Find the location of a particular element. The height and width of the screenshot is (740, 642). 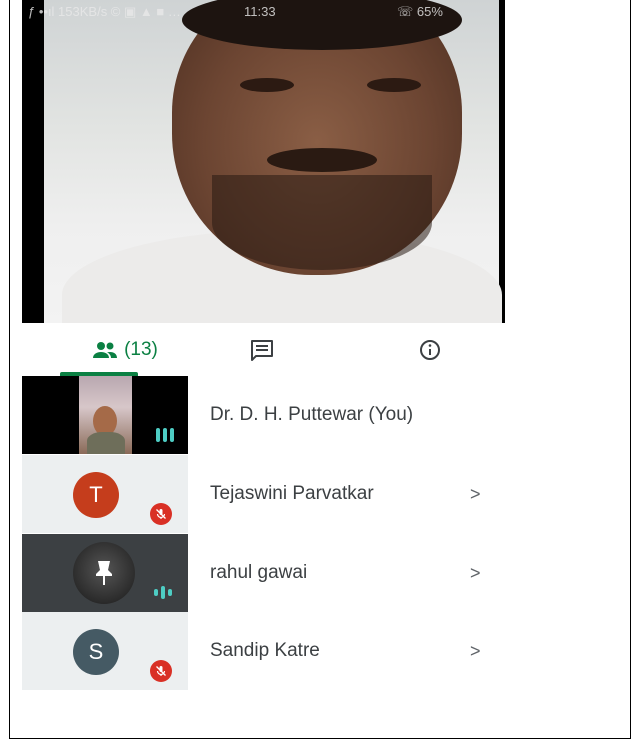

pin-icon is located at coordinates (104, 573).